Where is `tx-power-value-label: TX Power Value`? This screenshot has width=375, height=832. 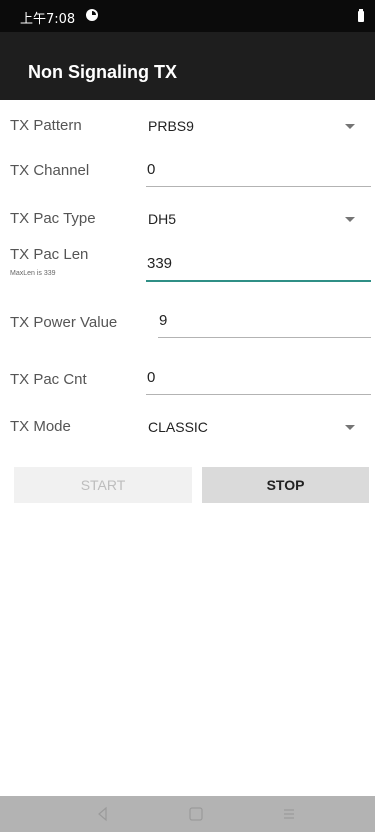
tx-power-value-label: TX Power Value is located at coordinates (64, 322).